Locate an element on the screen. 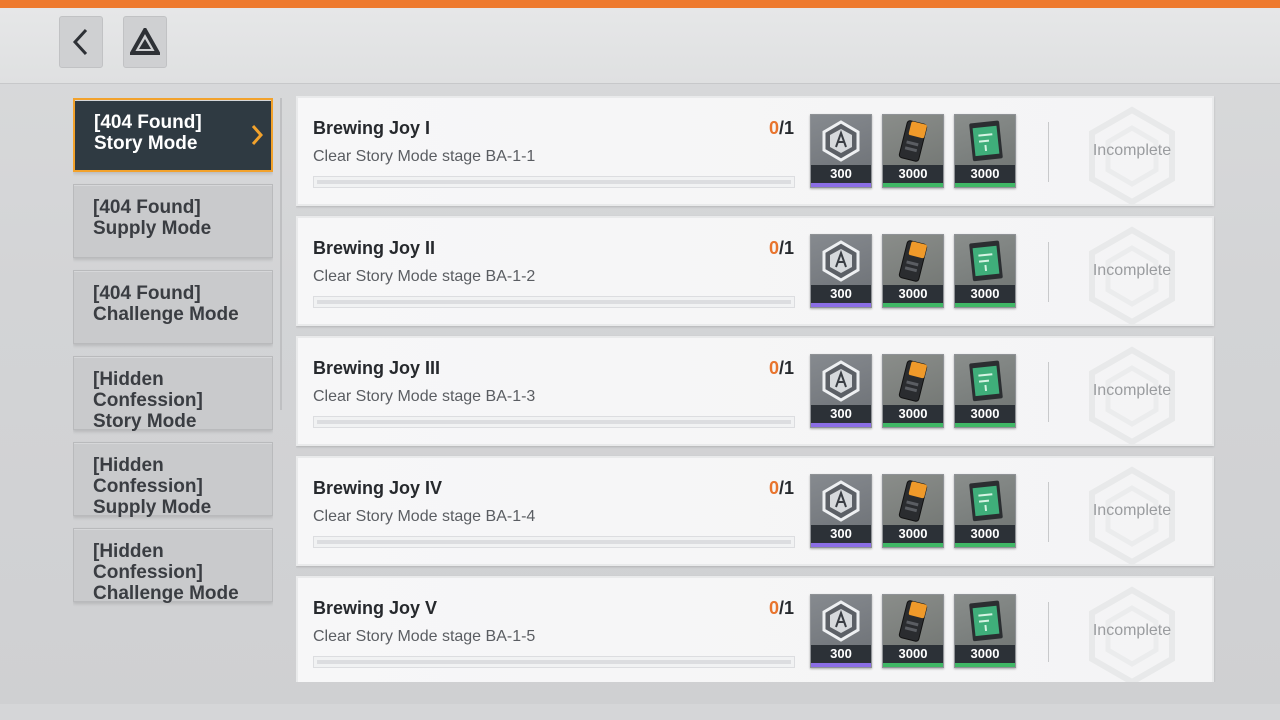 The image size is (1280, 720). quest-title: Brewing Joy IV is located at coordinates (378, 488).